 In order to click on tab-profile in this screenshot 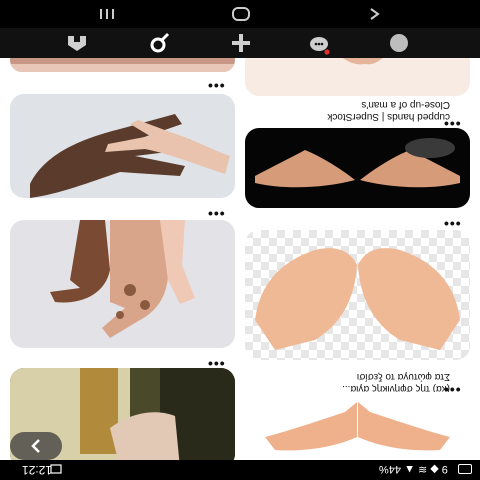, I will do `click(399, 43)`.